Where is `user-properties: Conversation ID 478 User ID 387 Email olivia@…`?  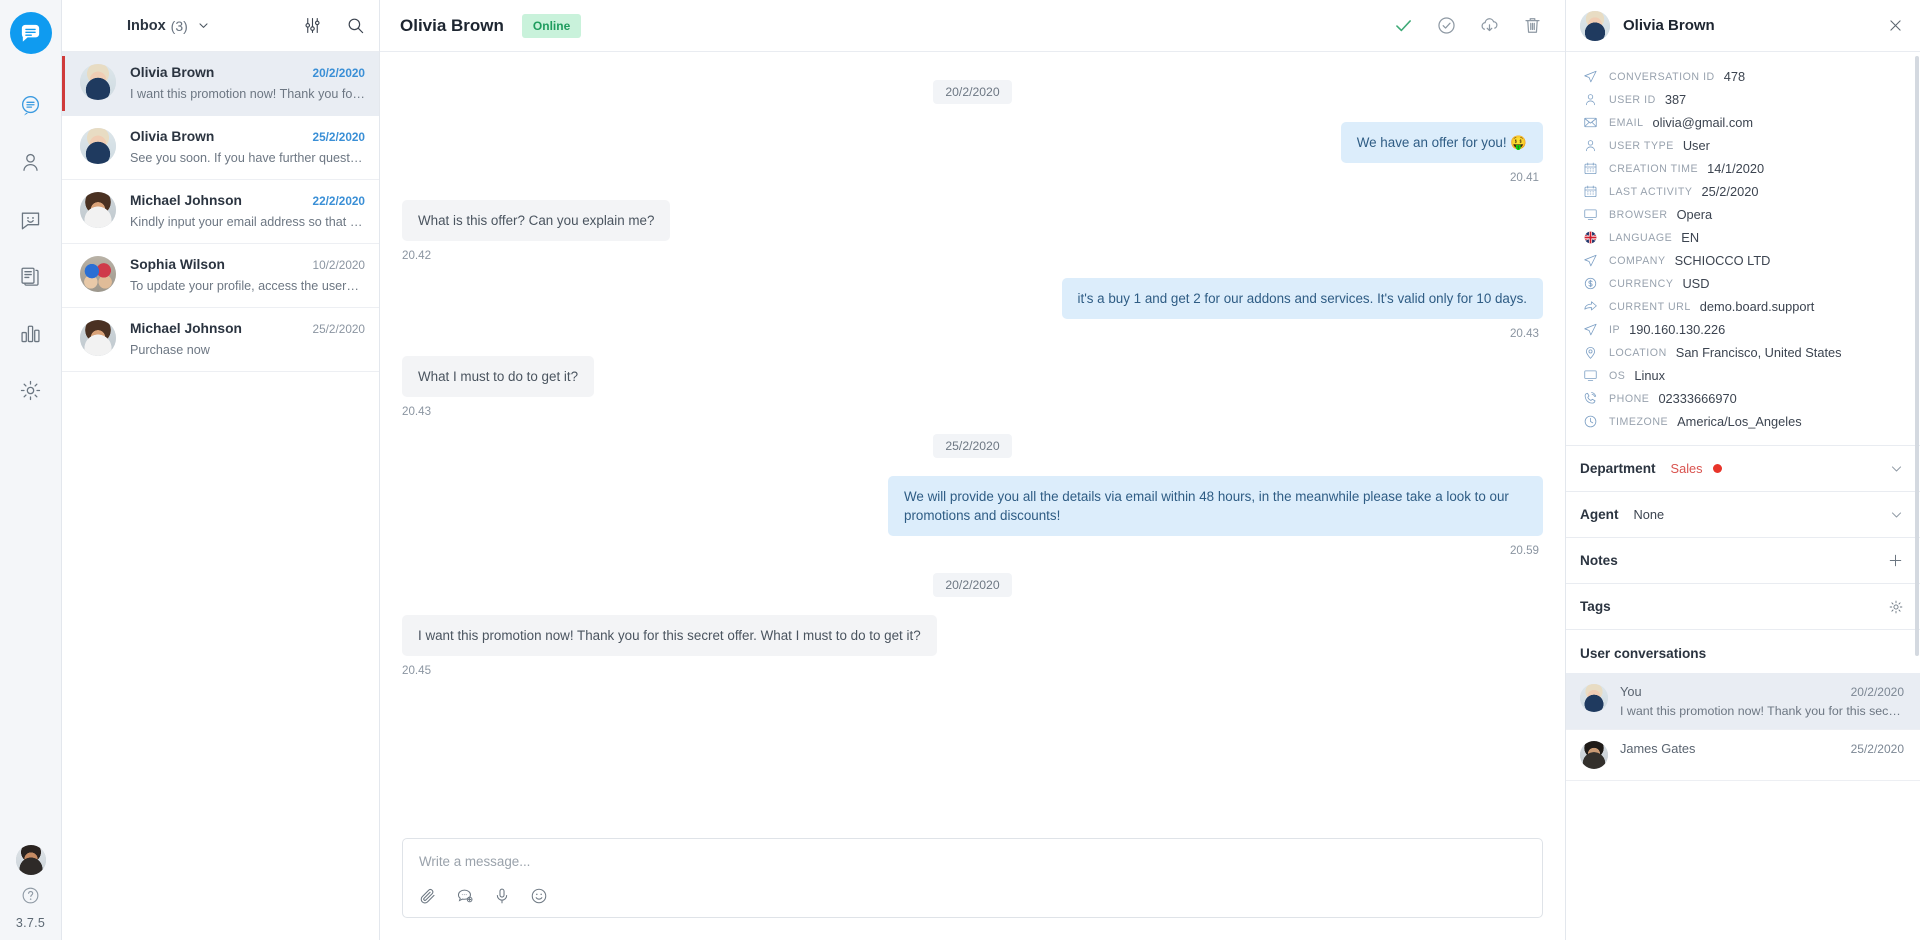 user-properties: Conversation ID 478 User ID 387 Email olivia@… is located at coordinates (1743, 249).